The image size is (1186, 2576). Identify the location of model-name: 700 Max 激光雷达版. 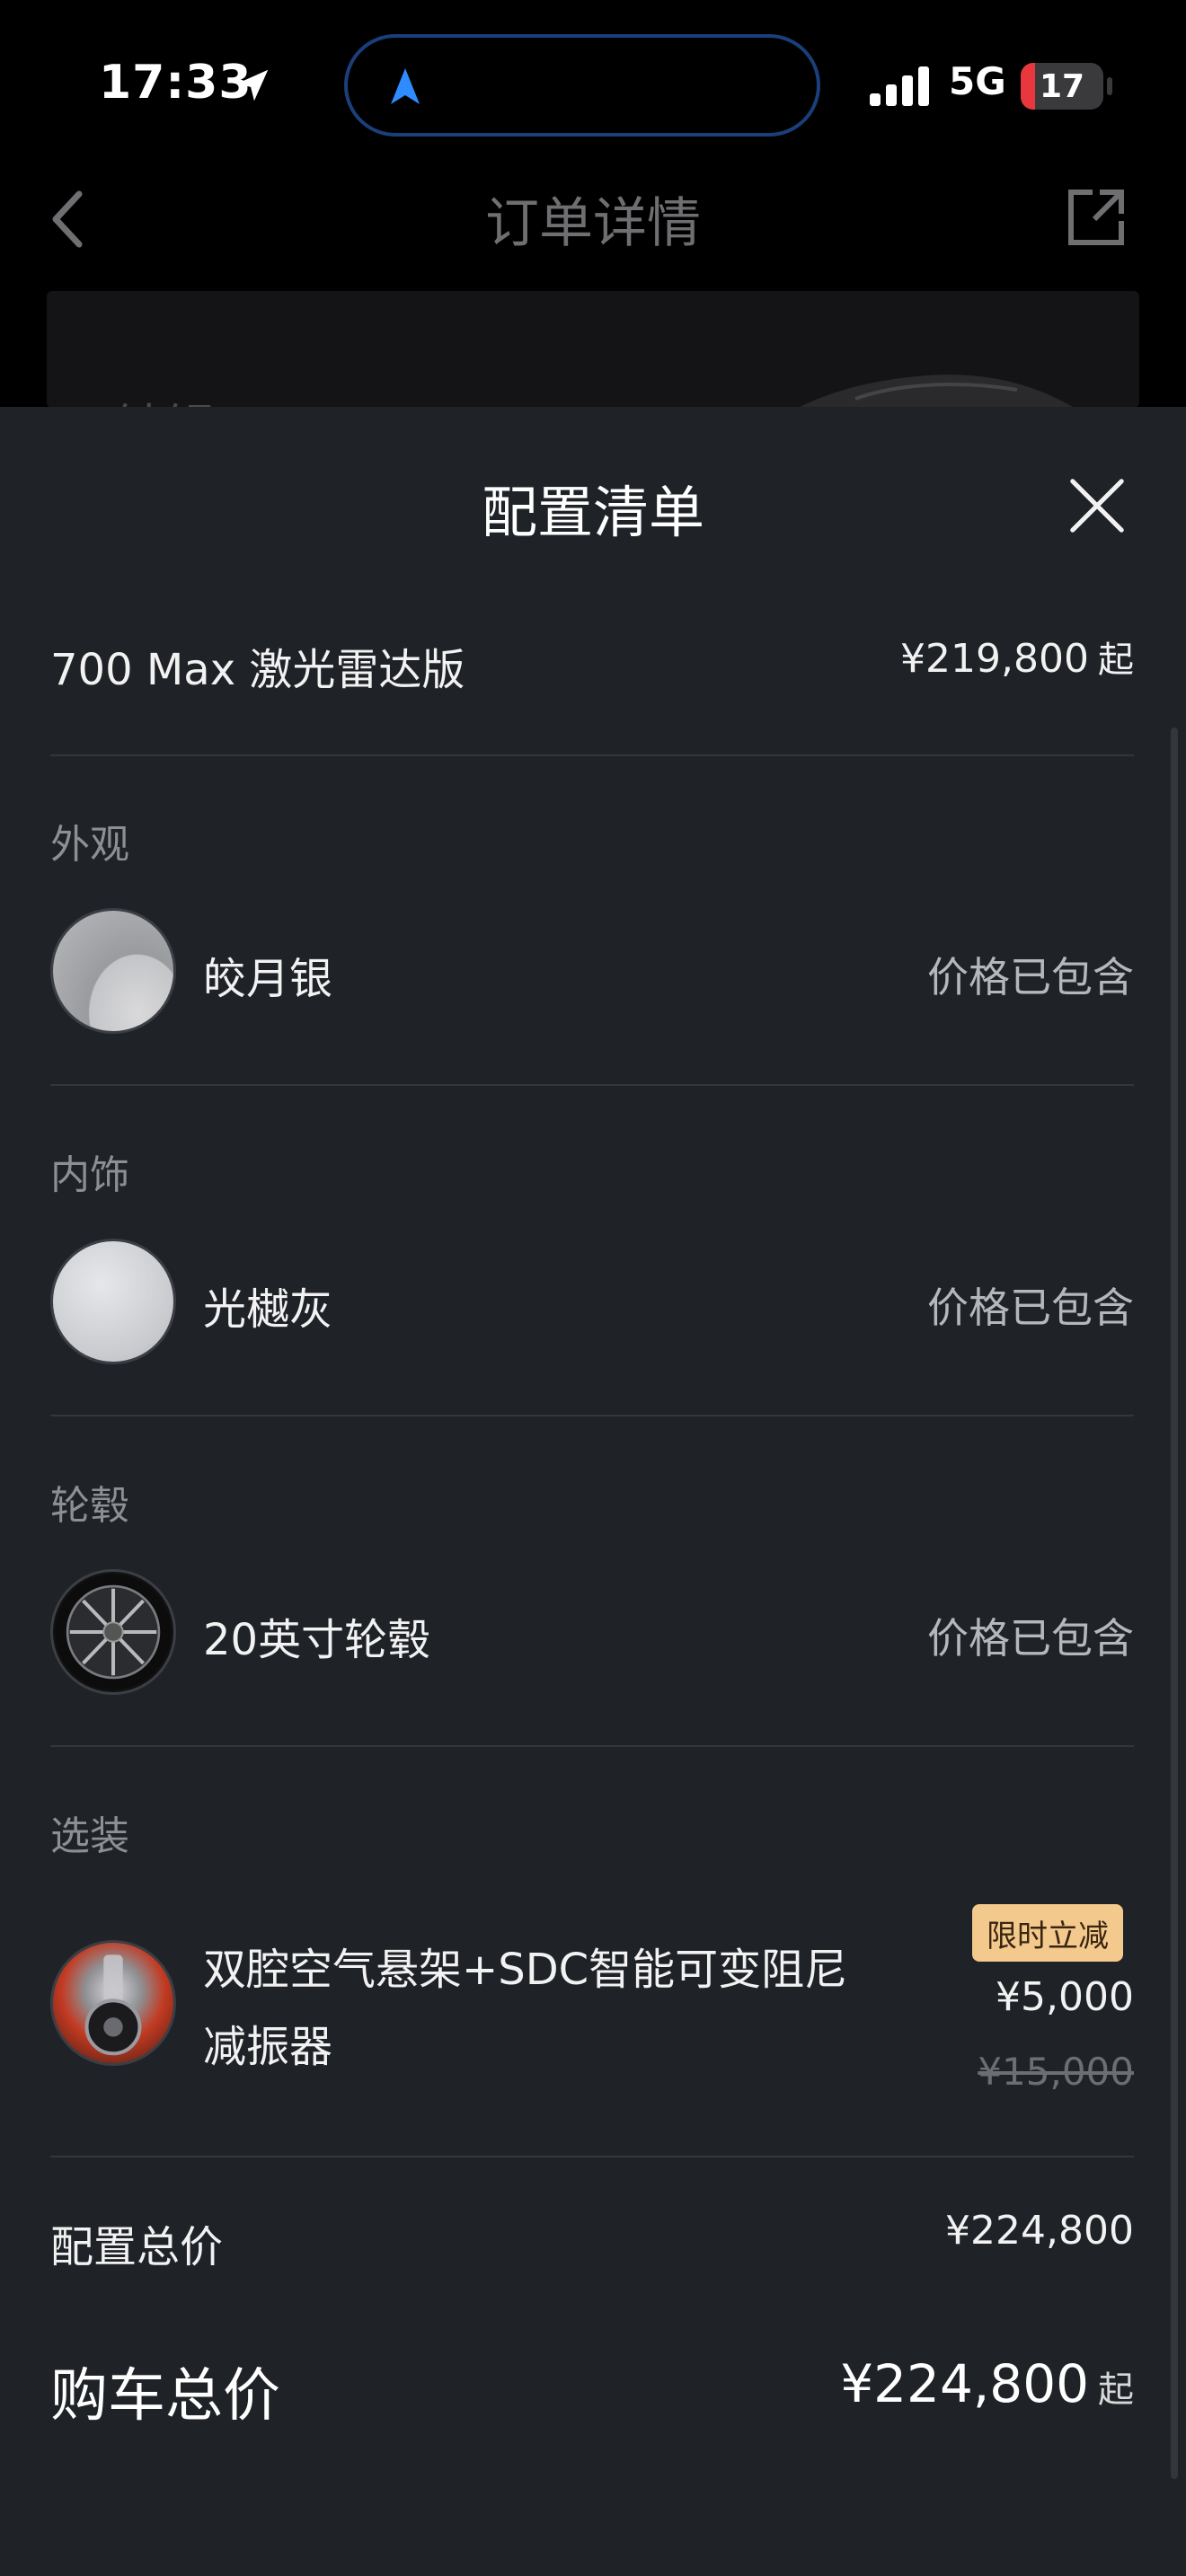
(257, 670).